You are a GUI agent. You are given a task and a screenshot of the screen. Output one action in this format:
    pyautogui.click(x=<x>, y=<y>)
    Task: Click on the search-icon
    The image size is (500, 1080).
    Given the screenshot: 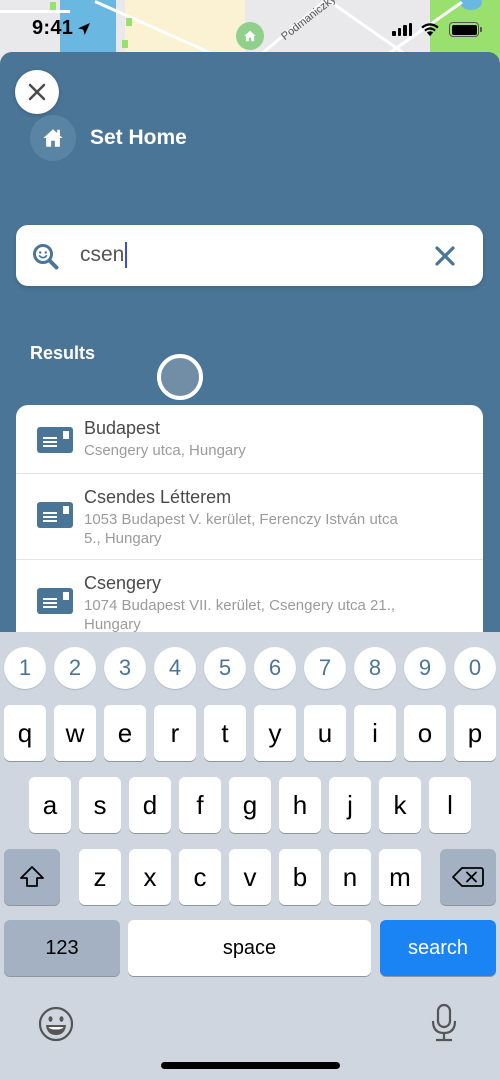 What is the action you would take?
    pyautogui.click(x=46, y=257)
    